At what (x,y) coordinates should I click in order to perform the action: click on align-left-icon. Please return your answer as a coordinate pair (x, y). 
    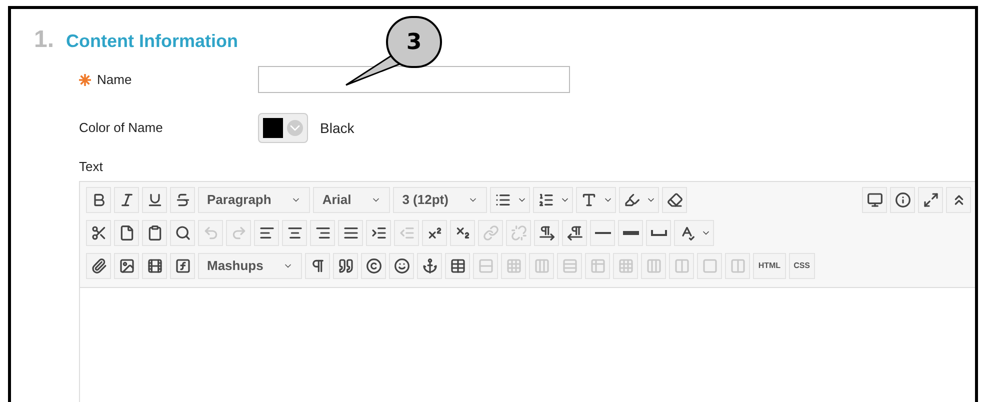
    Looking at the image, I should click on (266, 232).